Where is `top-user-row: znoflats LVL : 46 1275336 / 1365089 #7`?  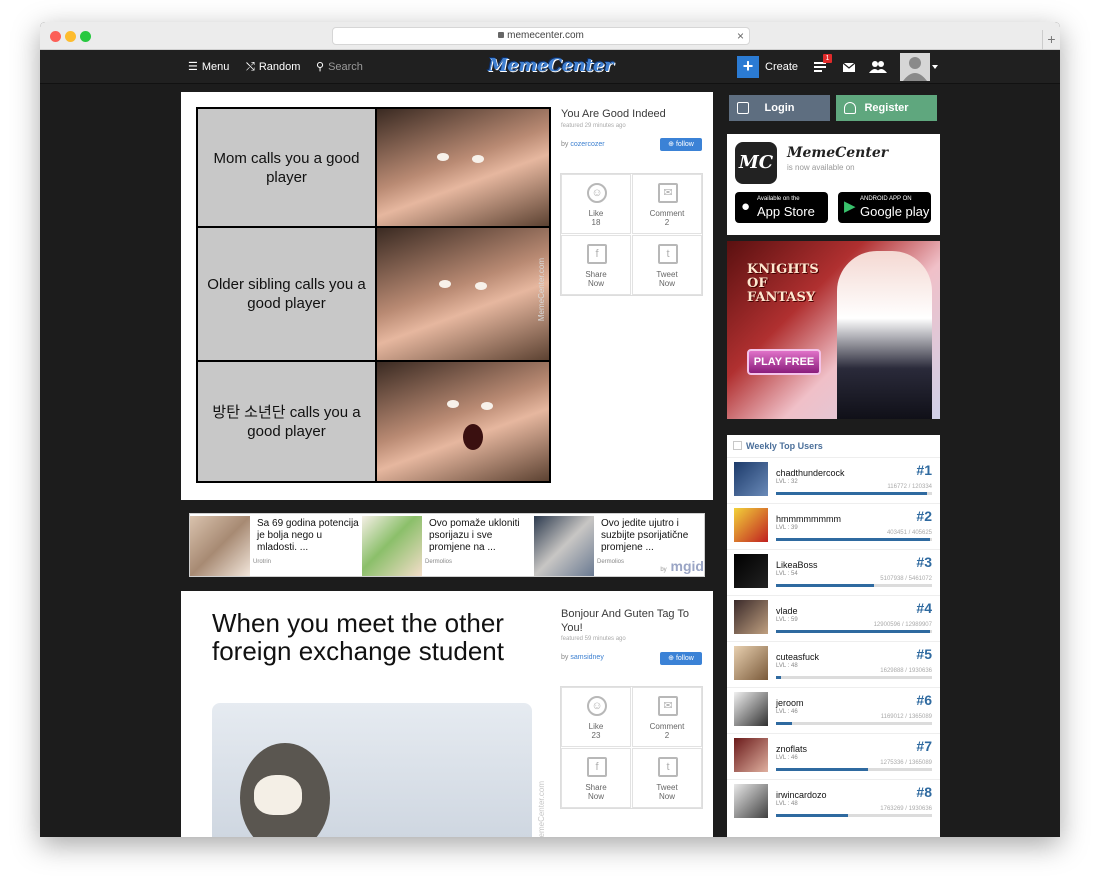
top-user-row: znoflats LVL : 46 1275336 / 1365089 #7 is located at coordinates (833, 756).